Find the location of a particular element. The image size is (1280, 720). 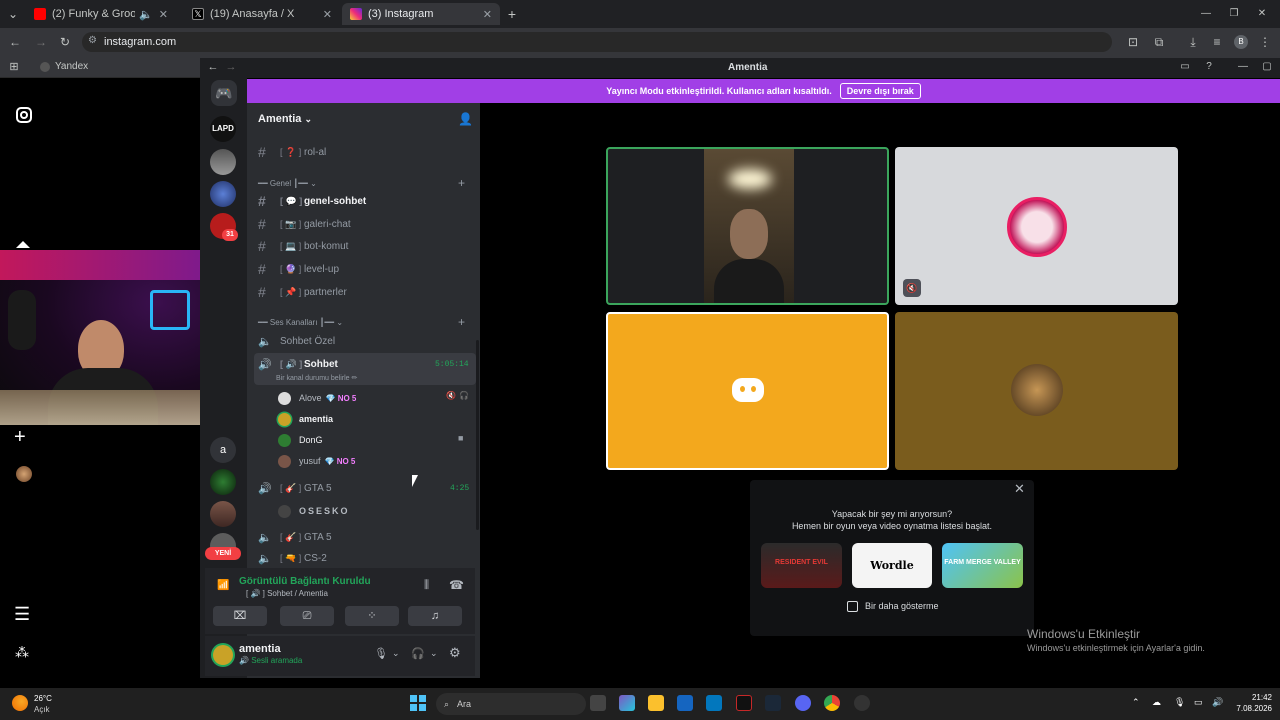

discord-icon is located at coordinates (803, 703).